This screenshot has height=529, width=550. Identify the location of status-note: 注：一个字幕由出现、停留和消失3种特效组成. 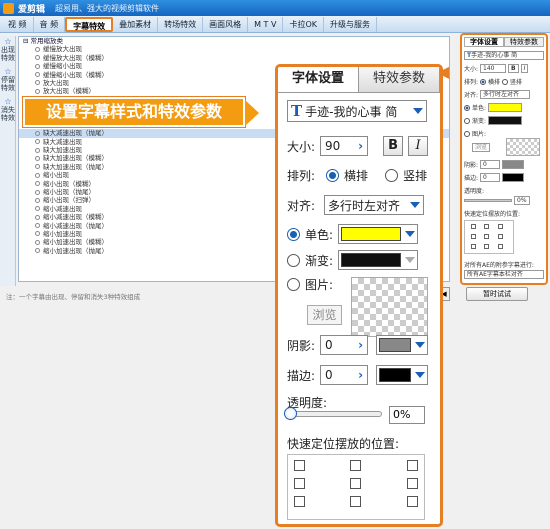
(73, 297).